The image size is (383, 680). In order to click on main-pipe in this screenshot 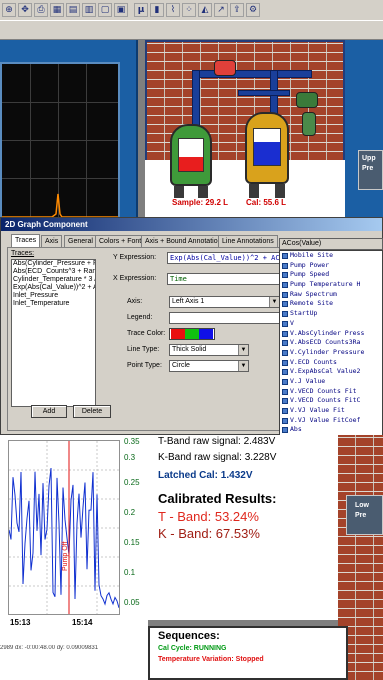, I will do `click(252, 74)`.